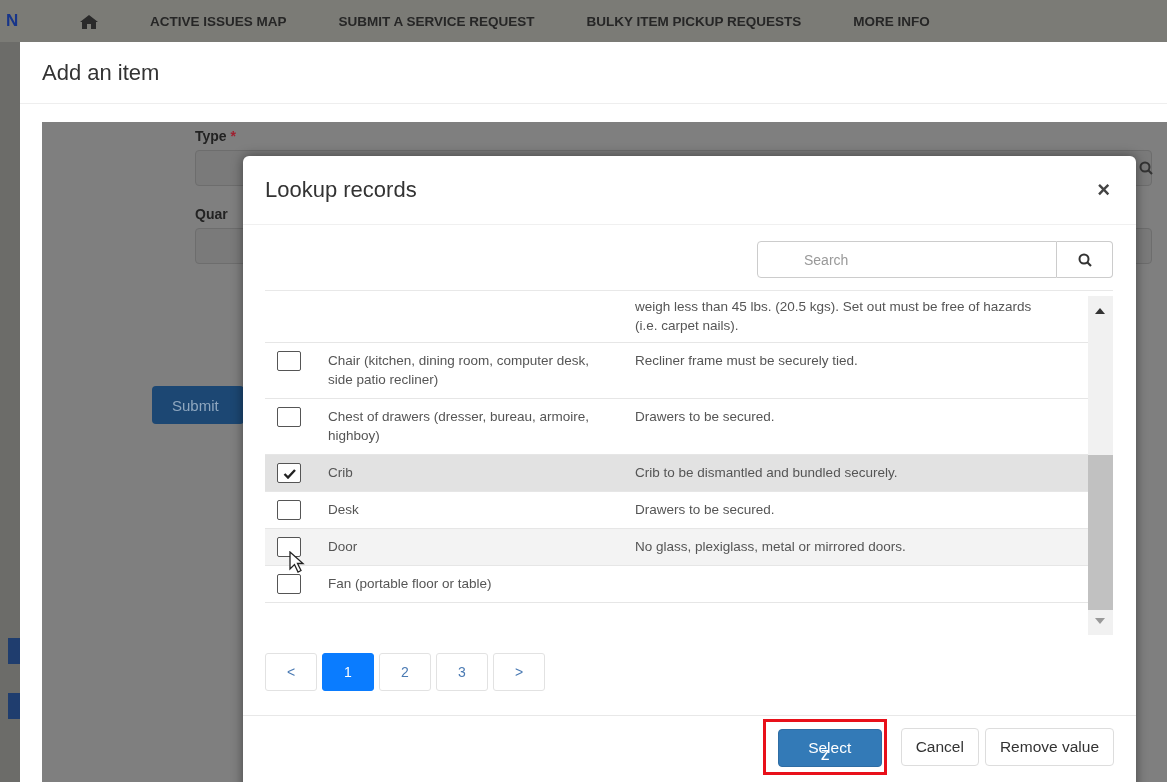 The image size is (1167, 782). What do you see at coordinates (405, 672) in the screenshot?
I see `page-button: 2` at bounding box center [405, 672].